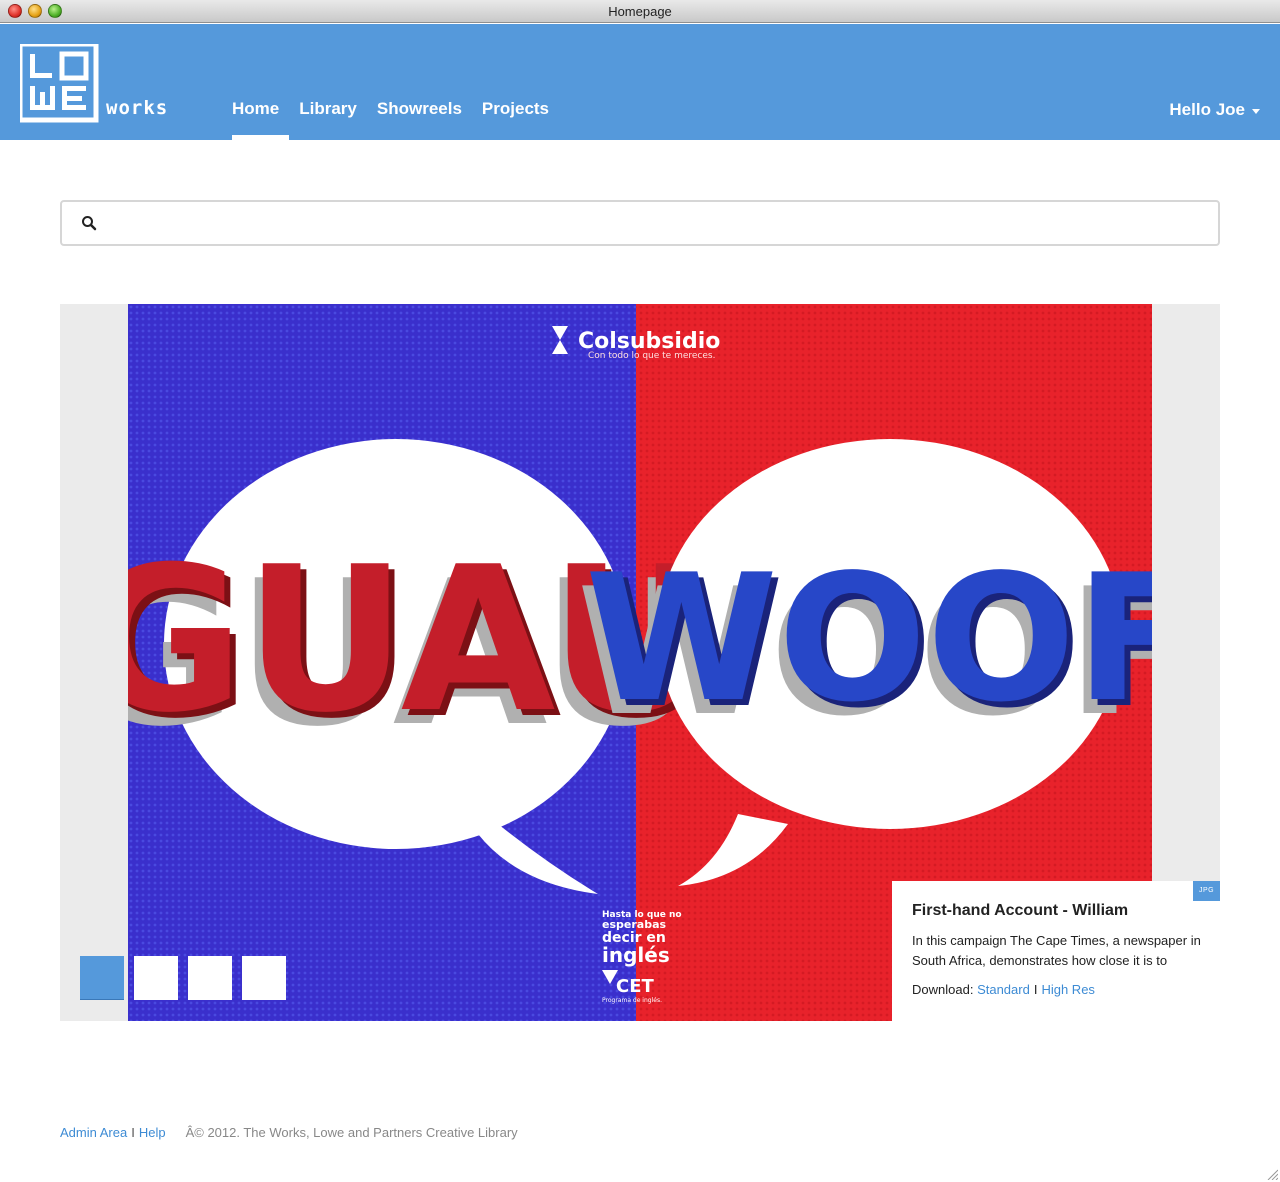 The width and height of the screenshot is (1280, 1182). Describe the element at coordinates (636, 955) in the screenshot. I see `svg-text: inglés` at that location.